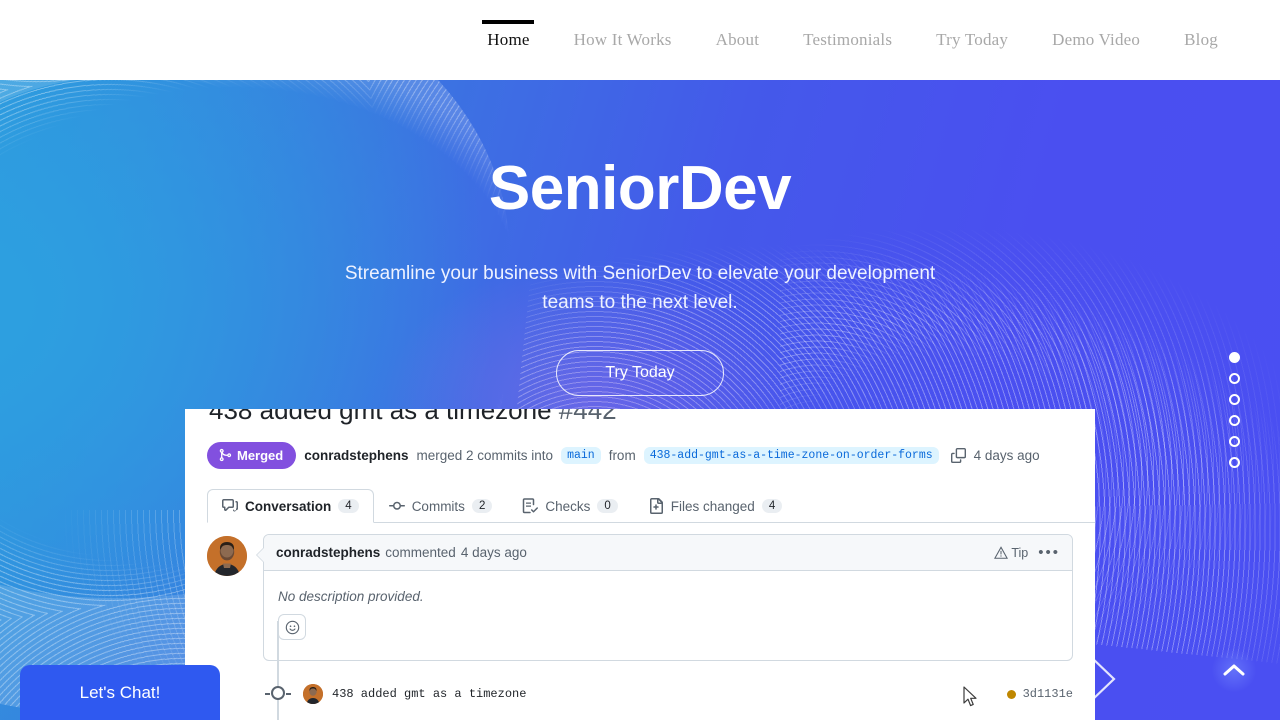  What do you see at coordinates (230, 505) in the screenshot?
I see `comment-icon` at bounding box center [230, 505].